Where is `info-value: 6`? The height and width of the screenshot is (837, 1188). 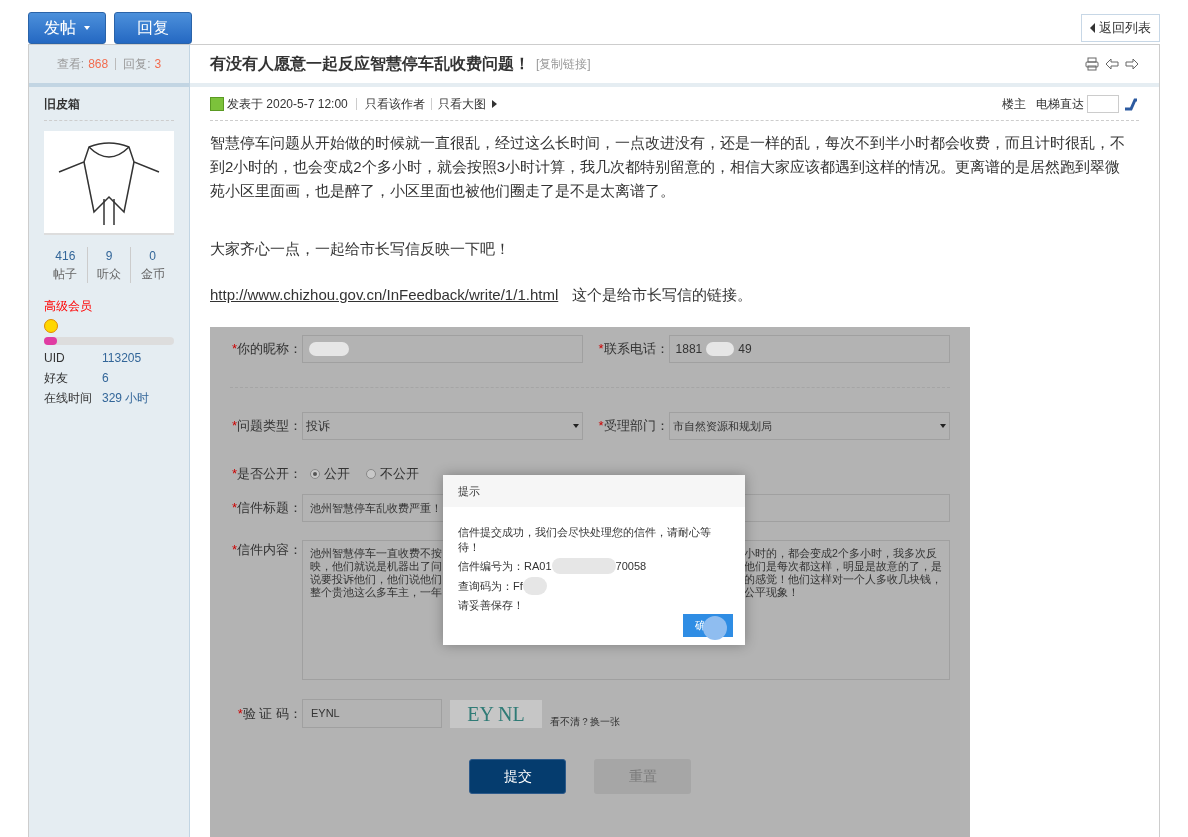 info-value: 6 is located at coordinates (105, 378).